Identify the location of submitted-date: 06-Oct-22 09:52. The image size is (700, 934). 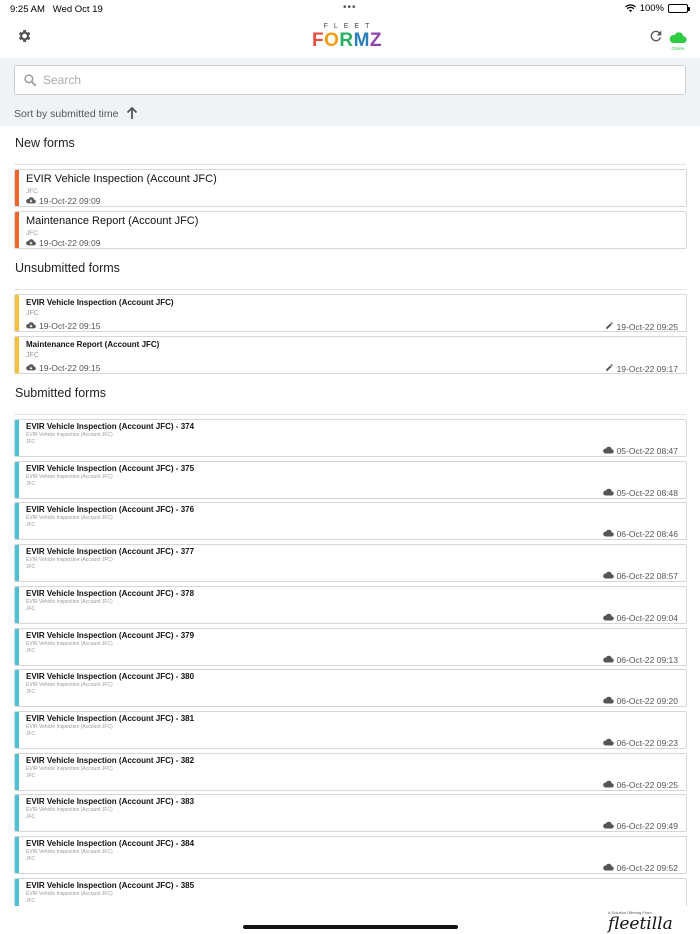
(640, 868).